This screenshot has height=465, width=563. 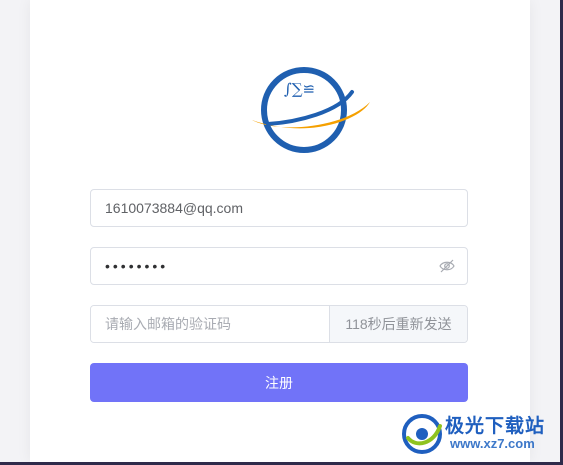 I want to click on email-field, so click(x=279, y=208).